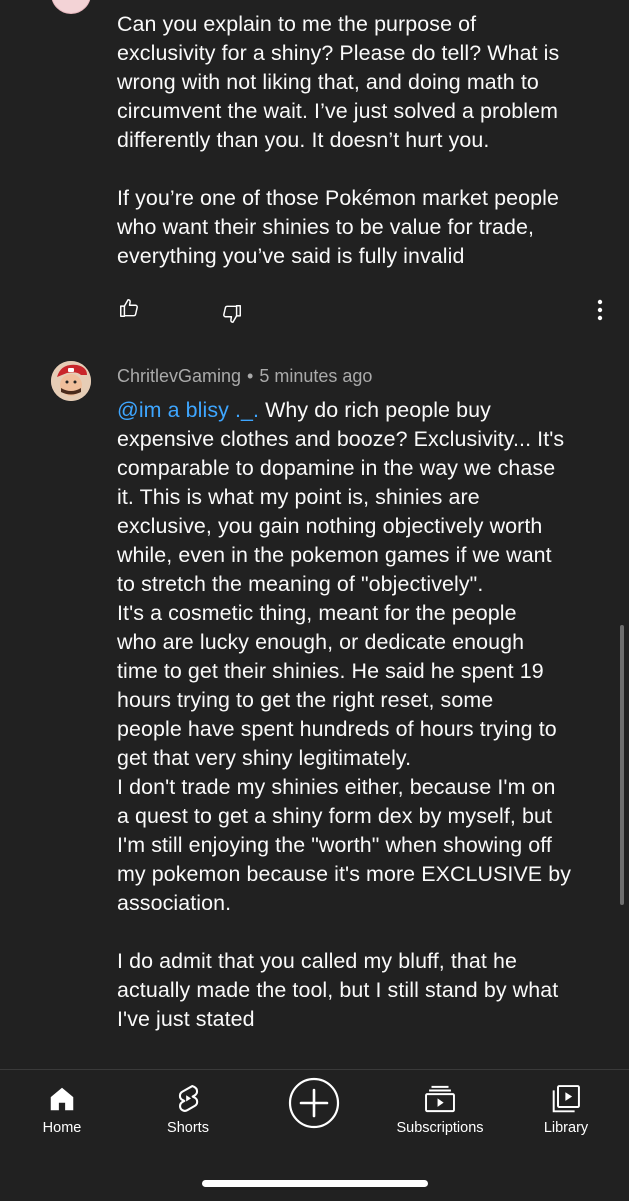 The width and height of the screenshot is (629, 1201). Describe the element at coordinates (315, 1183) in the screenshot. I see `home-indicator` at that location.